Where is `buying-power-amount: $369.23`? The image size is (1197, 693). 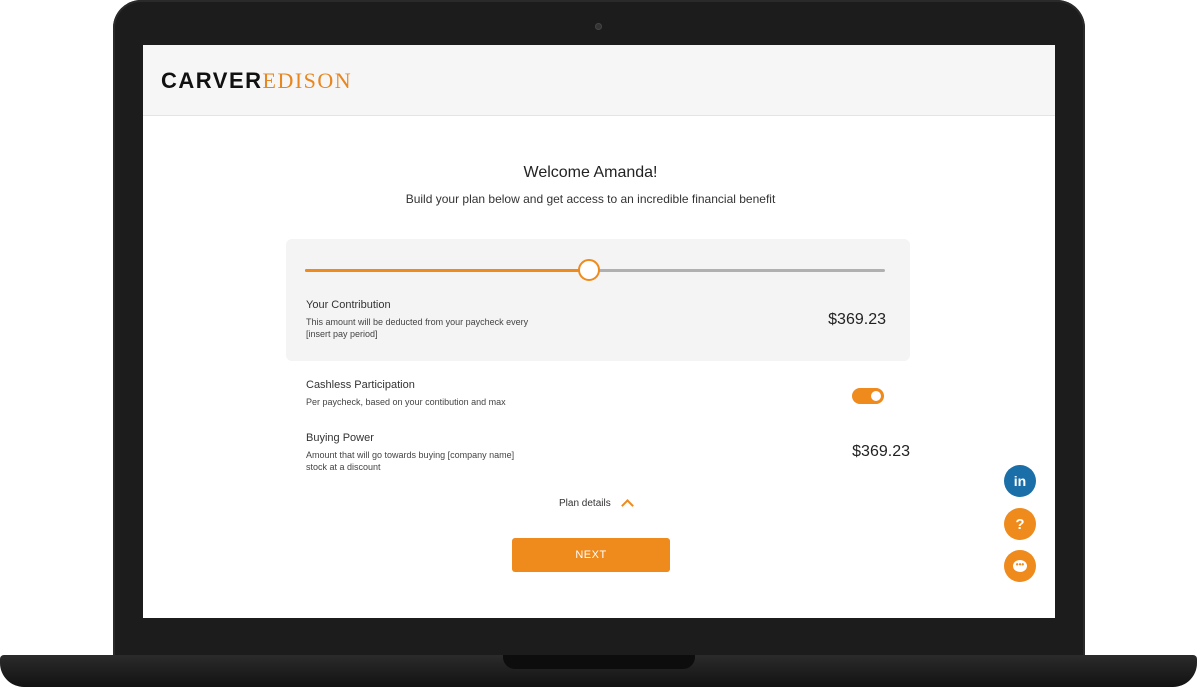 buying-power-amount: $369.23 is located at coordinates (881, 451).